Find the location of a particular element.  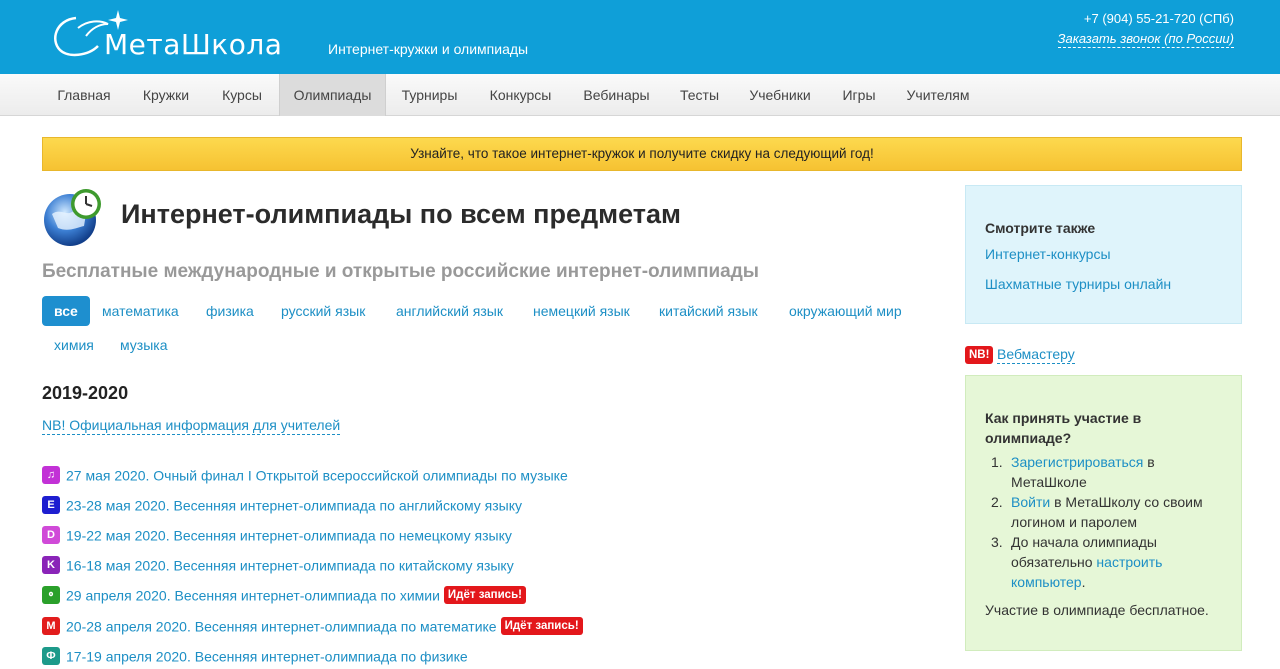

phone-number: +7 (904) 55-21-720 (СПб) is located at coordinates (1158, 18).